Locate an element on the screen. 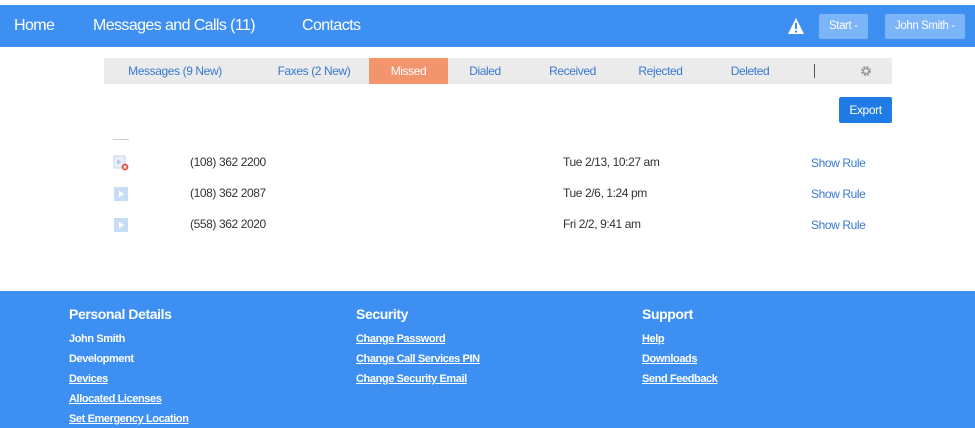 The height and width of the screenshot is (428, 975). send-feedback-link: Send Feedback is located at coordinates (680, 379).